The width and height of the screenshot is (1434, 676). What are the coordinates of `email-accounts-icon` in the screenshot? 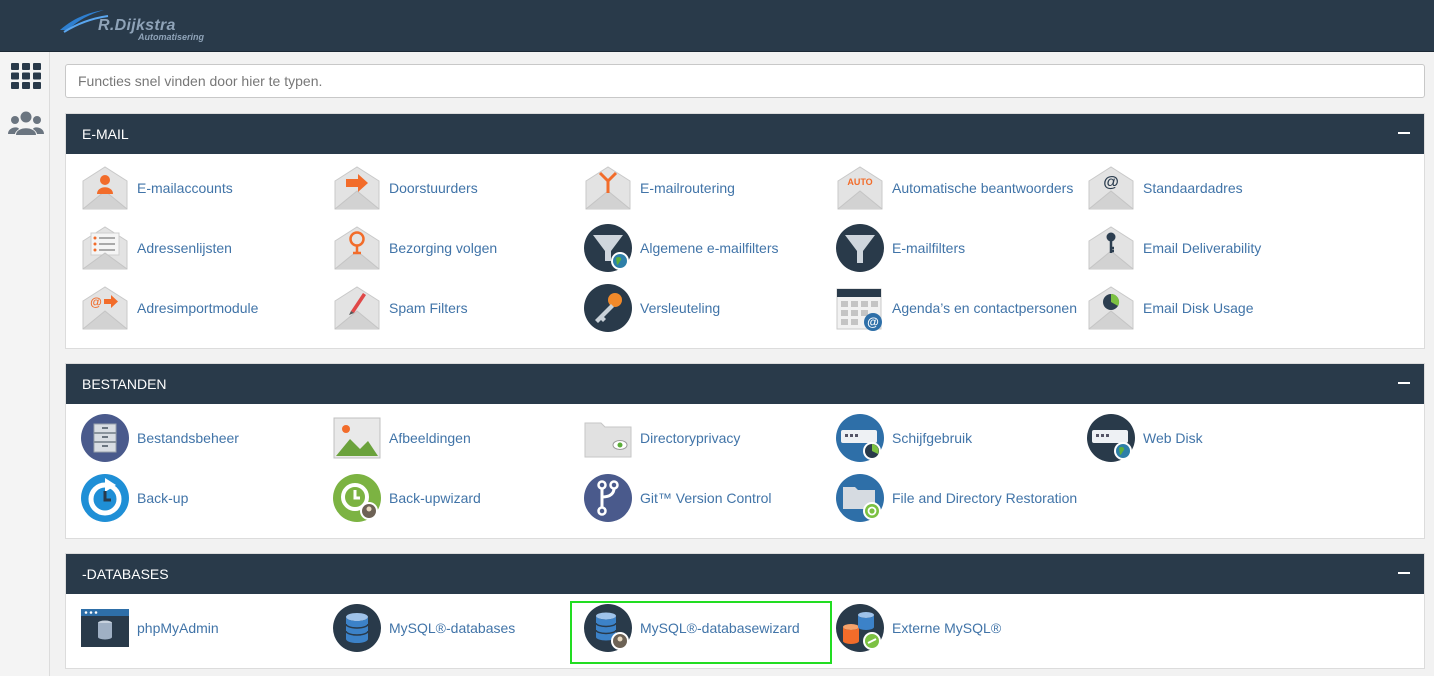 It's located at (105, 188).